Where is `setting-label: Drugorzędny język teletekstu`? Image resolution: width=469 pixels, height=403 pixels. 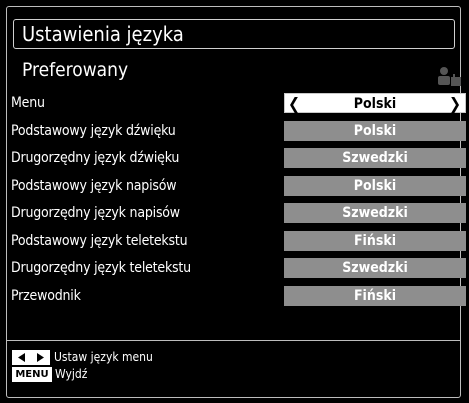 setting-label: Drugorzędny język teletekstu is located at coordinates (101, 268).